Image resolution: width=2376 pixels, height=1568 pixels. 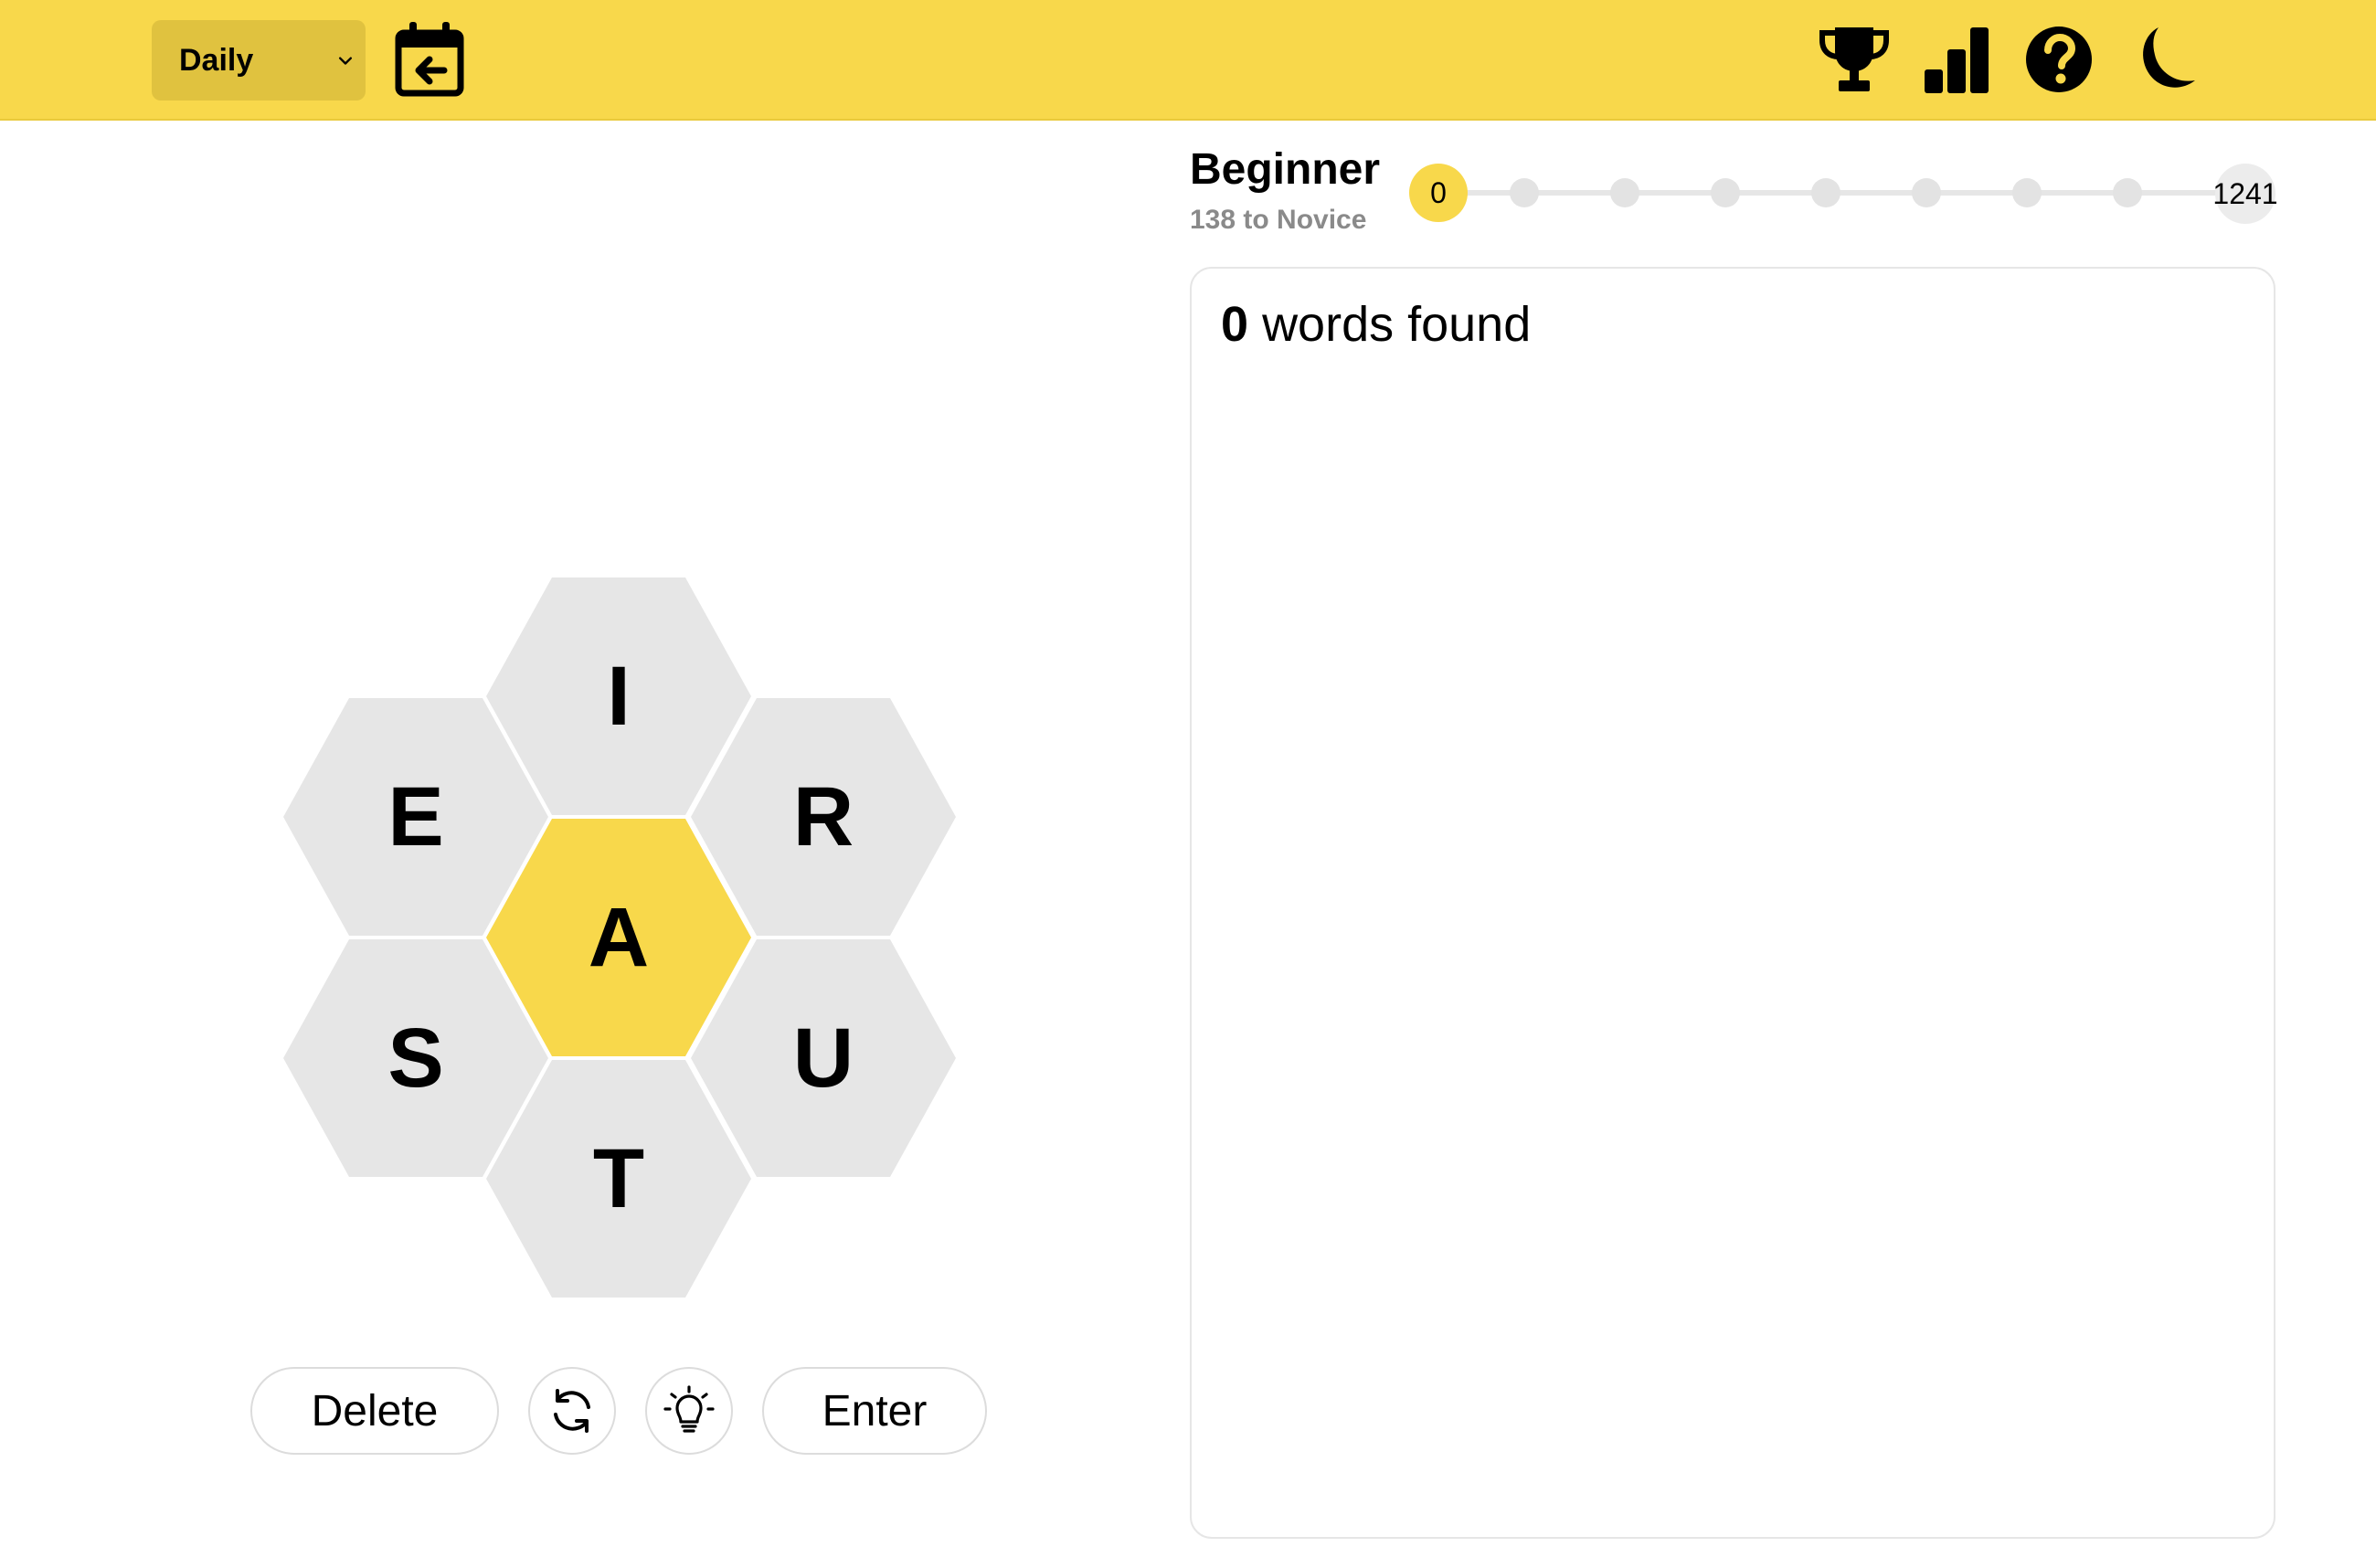 What do you see at coordinates (2059, 60) in the screenshot?
I see `help-circle-icon` at bounding box center [2059, 60].